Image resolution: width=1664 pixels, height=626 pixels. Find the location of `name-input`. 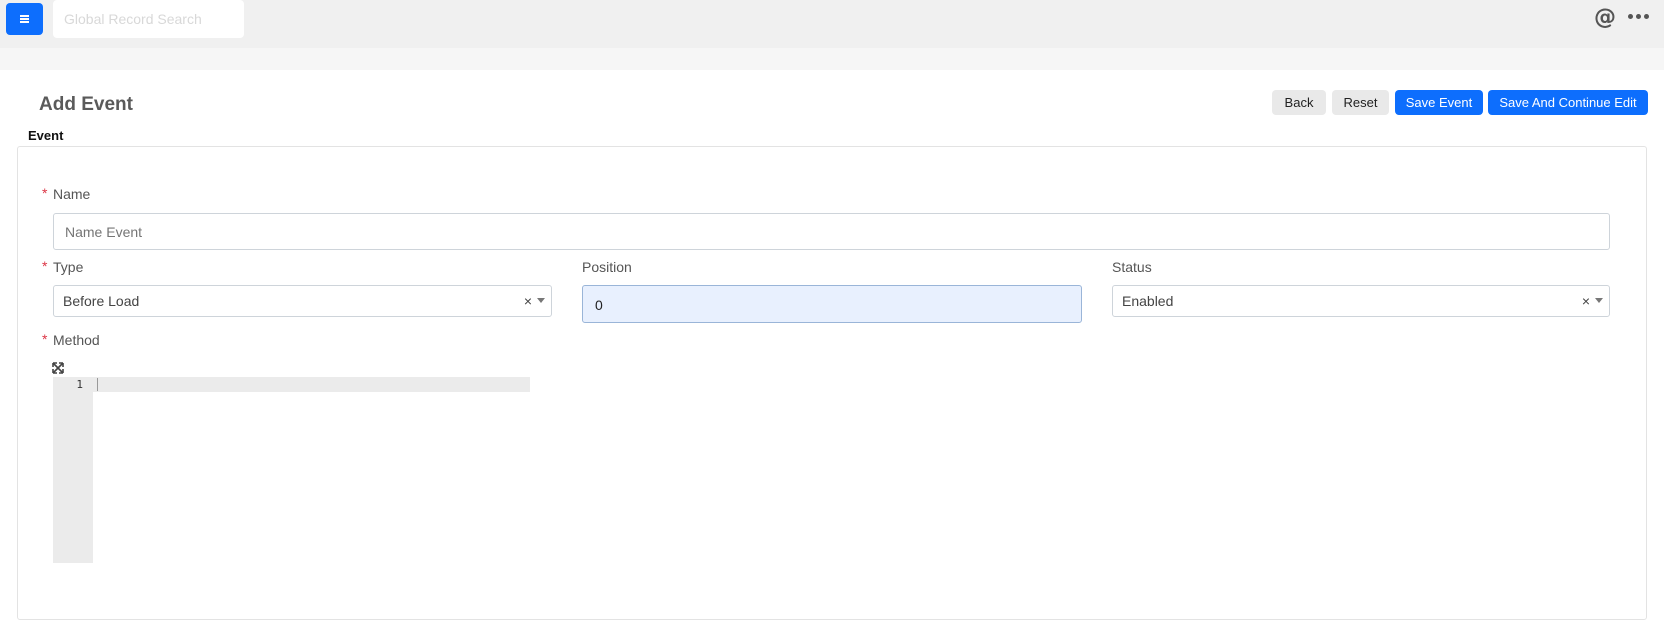

name-input is located at coordinates (831, 231).